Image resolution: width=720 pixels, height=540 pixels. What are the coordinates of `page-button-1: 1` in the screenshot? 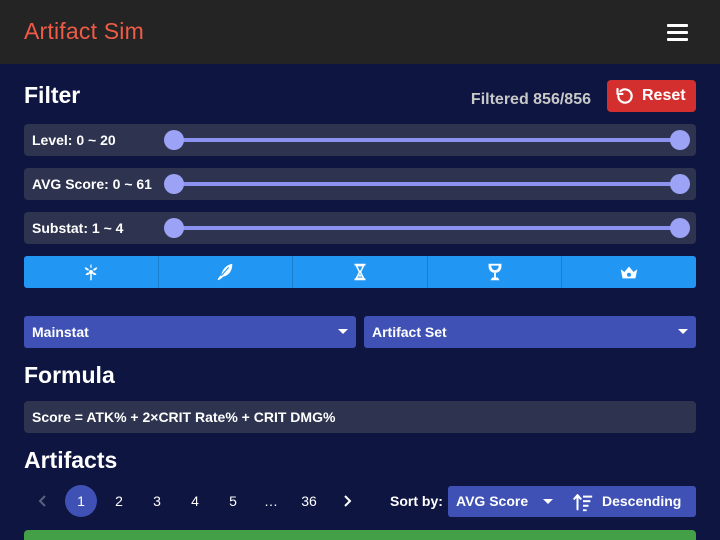 It's located at (81, 501).